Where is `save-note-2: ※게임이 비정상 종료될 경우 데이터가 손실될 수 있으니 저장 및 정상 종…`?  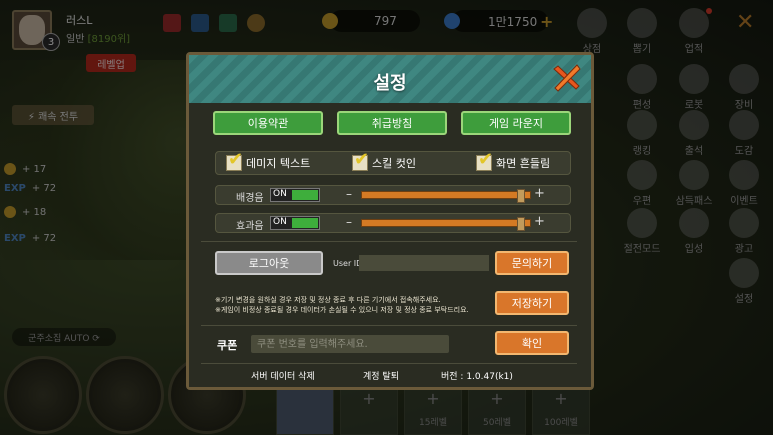 save-note-2: ※게임이 비정상 종료될 경우 데이터가 손실될 수 있으니 저장 및 정상 종… is located at coordinates (342, 310).